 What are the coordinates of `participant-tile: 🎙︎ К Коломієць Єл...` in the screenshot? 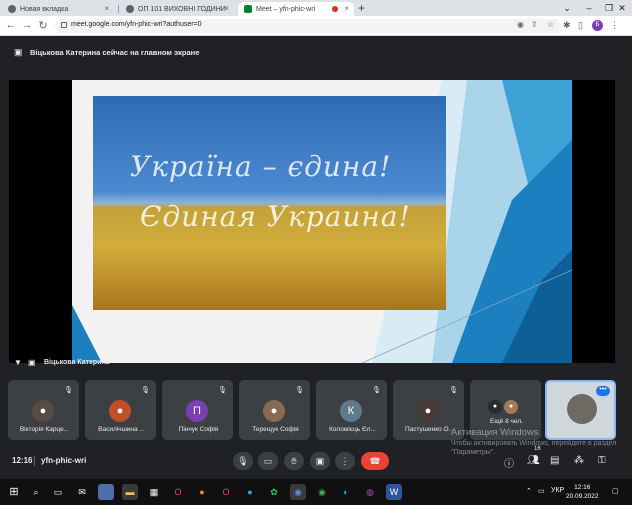 It's located at (351, 410).